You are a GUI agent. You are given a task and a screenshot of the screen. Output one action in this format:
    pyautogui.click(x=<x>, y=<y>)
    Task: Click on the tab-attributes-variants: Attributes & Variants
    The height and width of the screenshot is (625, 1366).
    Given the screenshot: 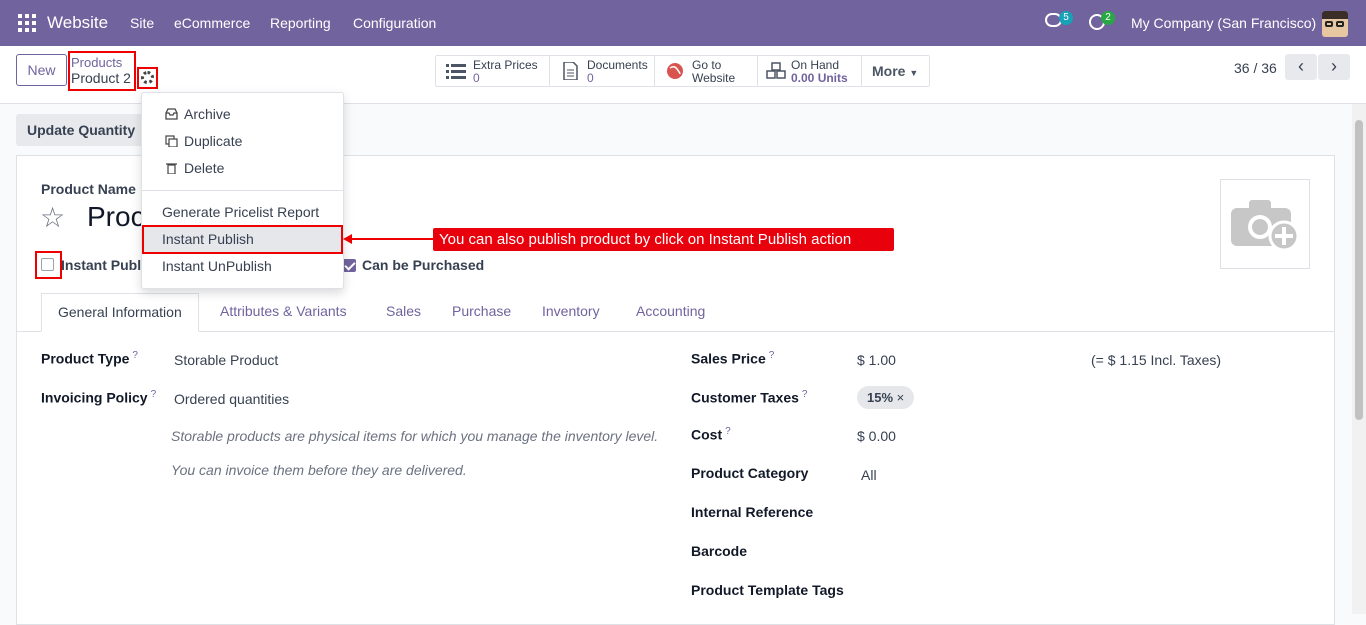 What is the action you would take?
    pyautogui.click(x=283, y=312)
    